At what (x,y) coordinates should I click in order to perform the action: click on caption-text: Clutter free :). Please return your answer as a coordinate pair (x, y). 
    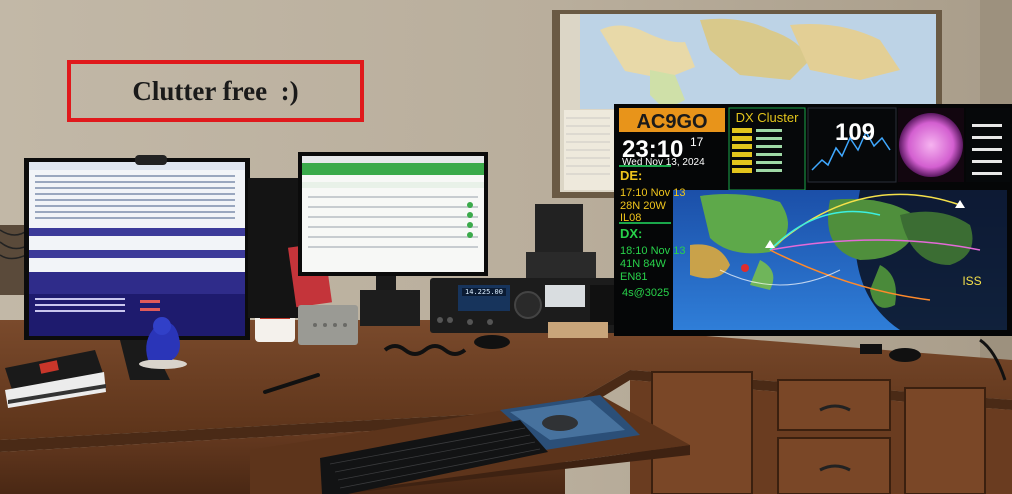
    Looking at the image, I should click on (215, 90).